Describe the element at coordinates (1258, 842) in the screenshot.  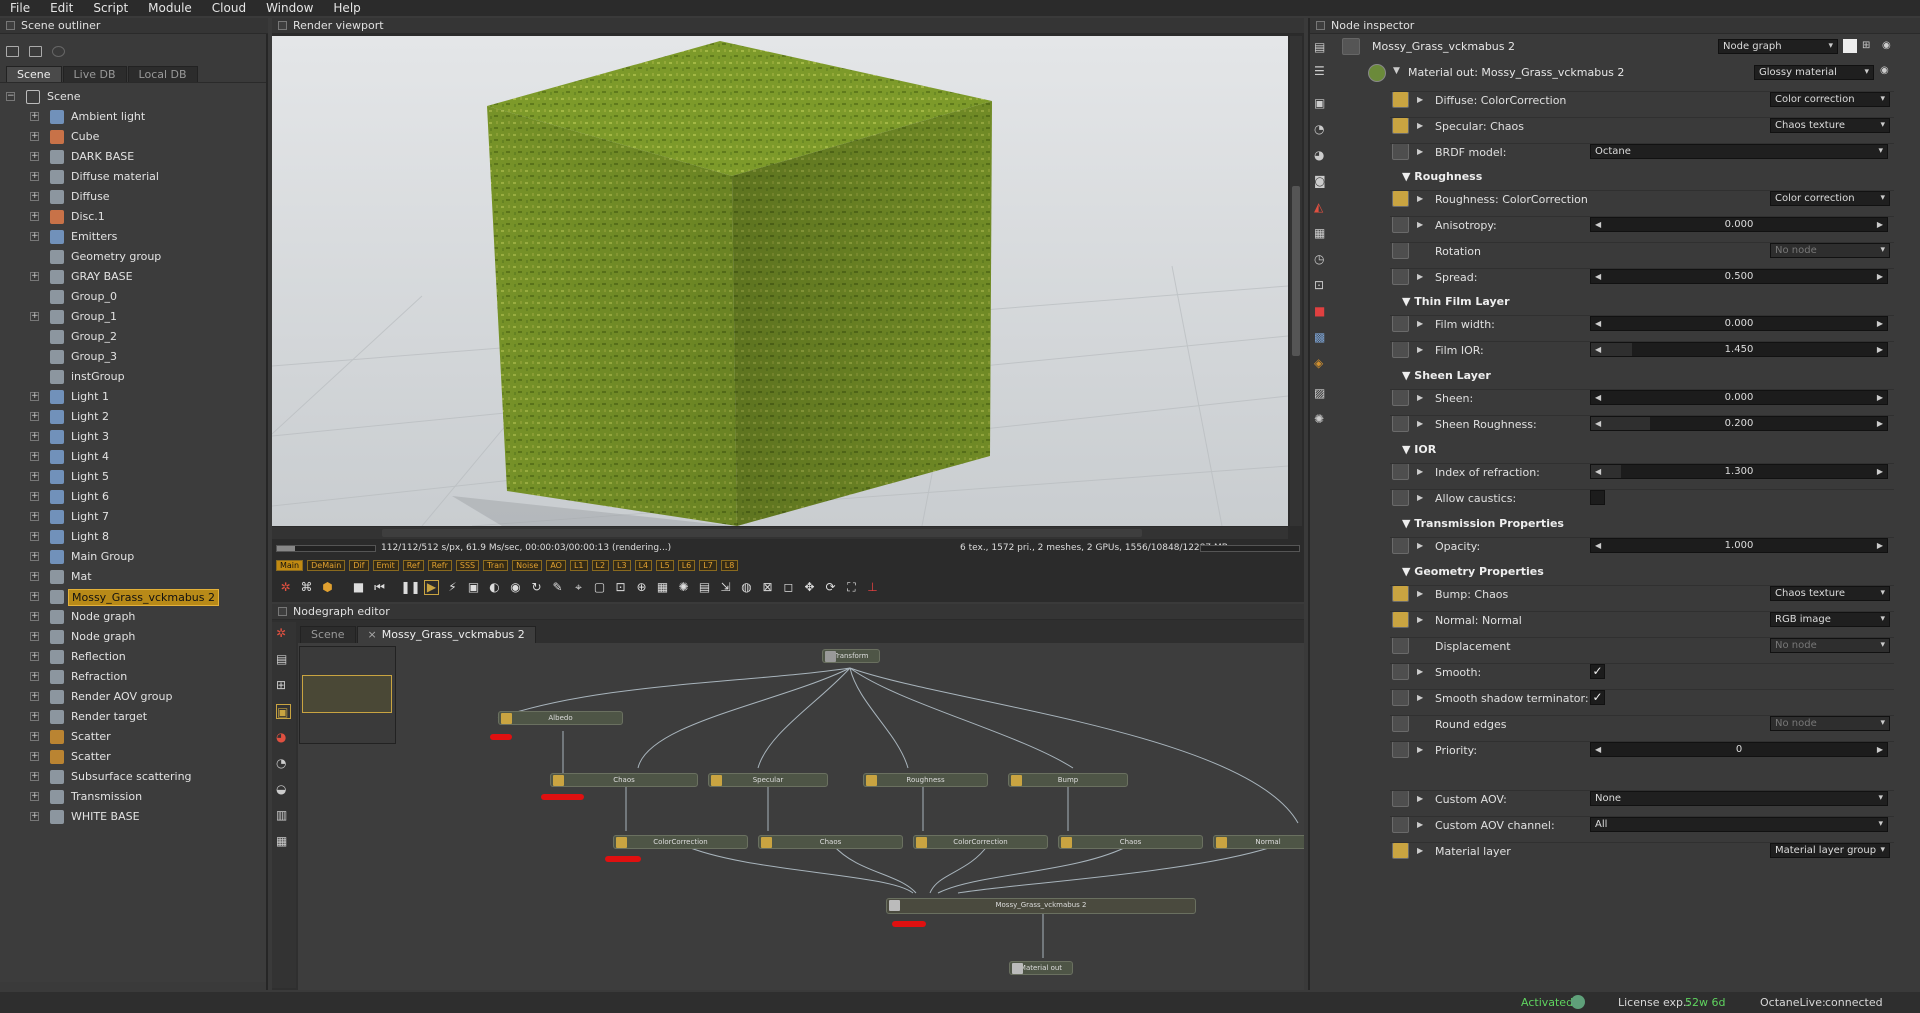
I see `node-normal: Normal` at that location.